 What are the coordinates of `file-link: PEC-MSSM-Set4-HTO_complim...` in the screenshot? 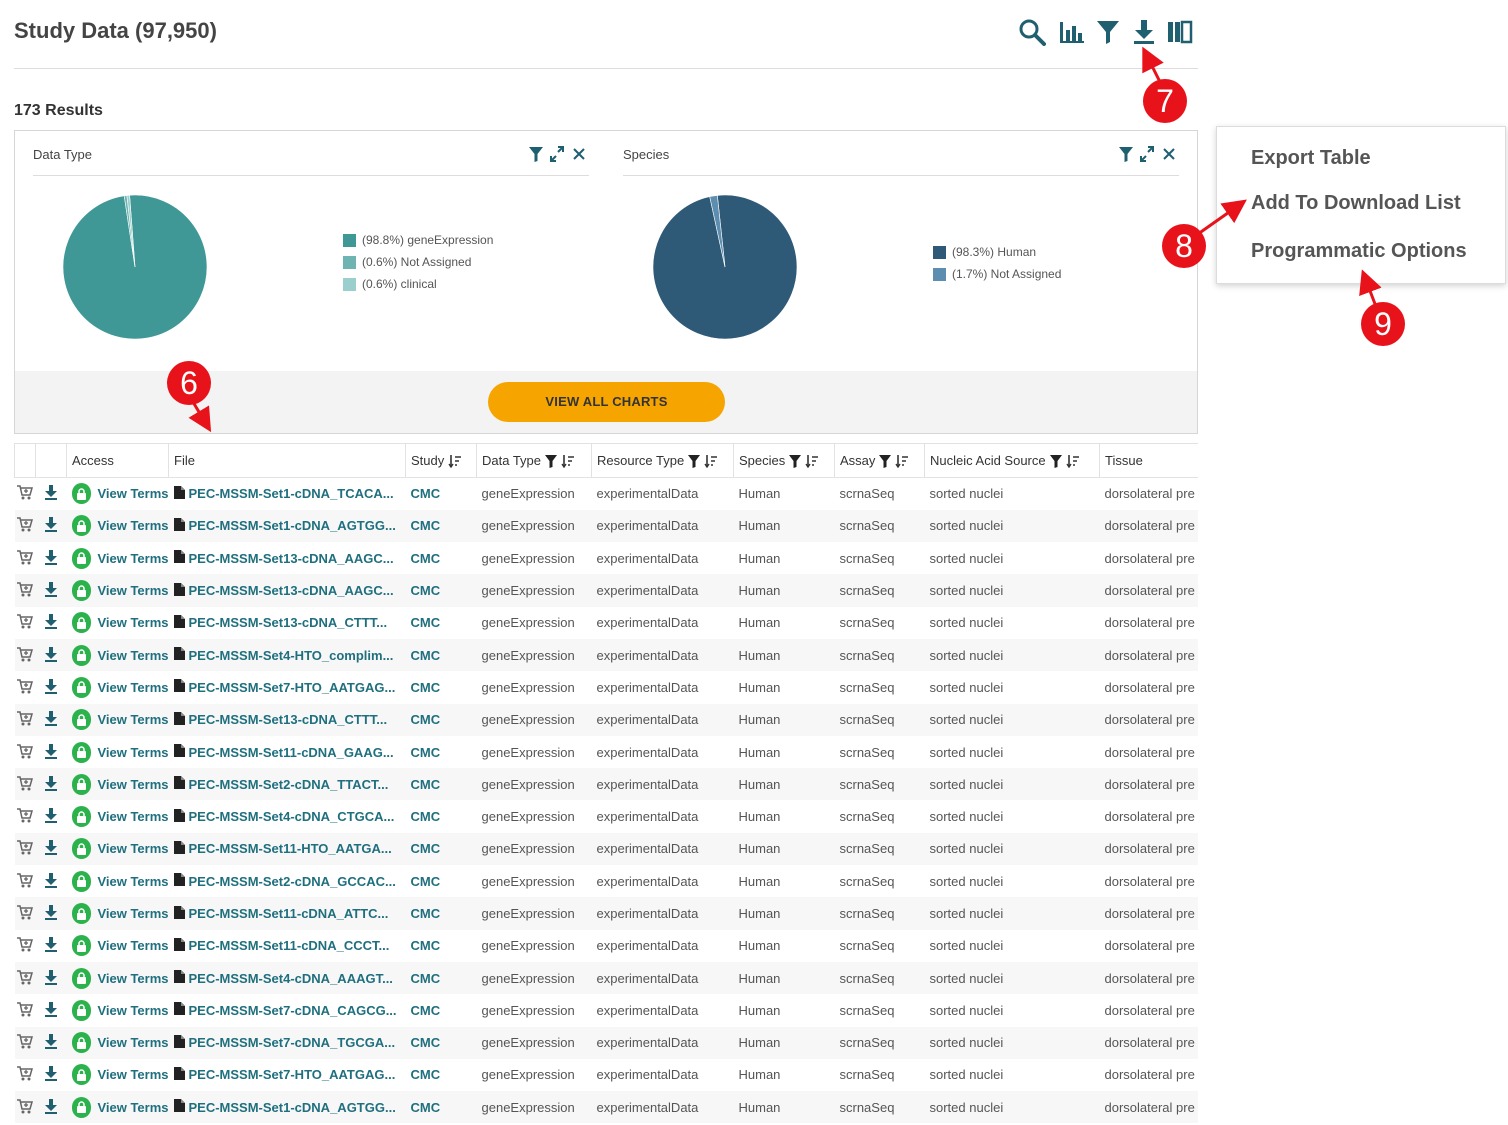 It's located at (291, 655).